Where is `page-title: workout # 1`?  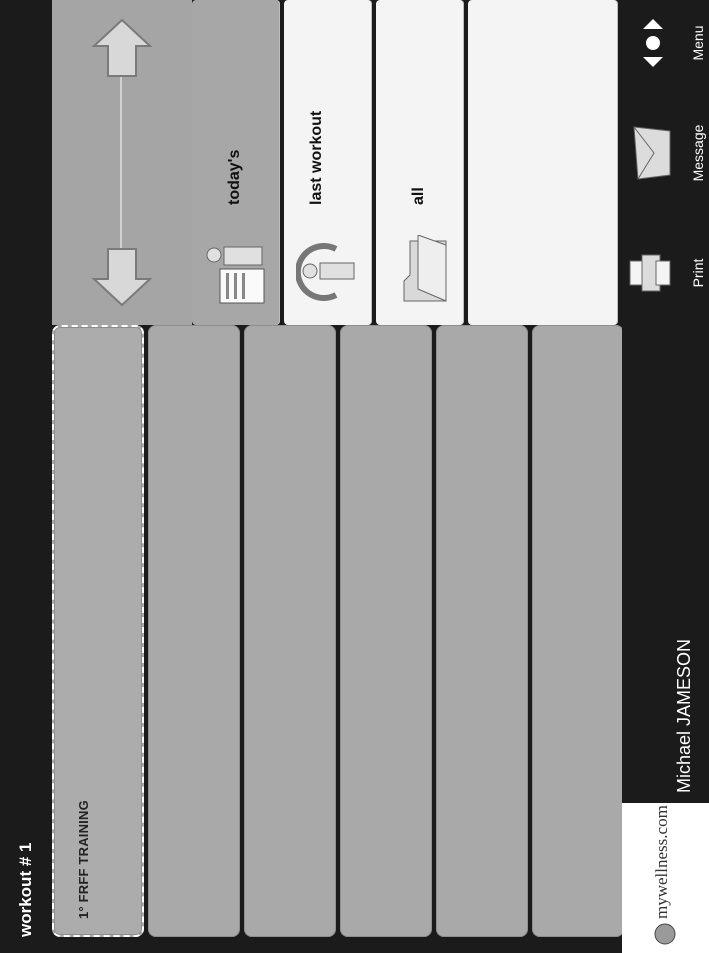 page-title: workout # 1 is located at coordinates (25, 889).